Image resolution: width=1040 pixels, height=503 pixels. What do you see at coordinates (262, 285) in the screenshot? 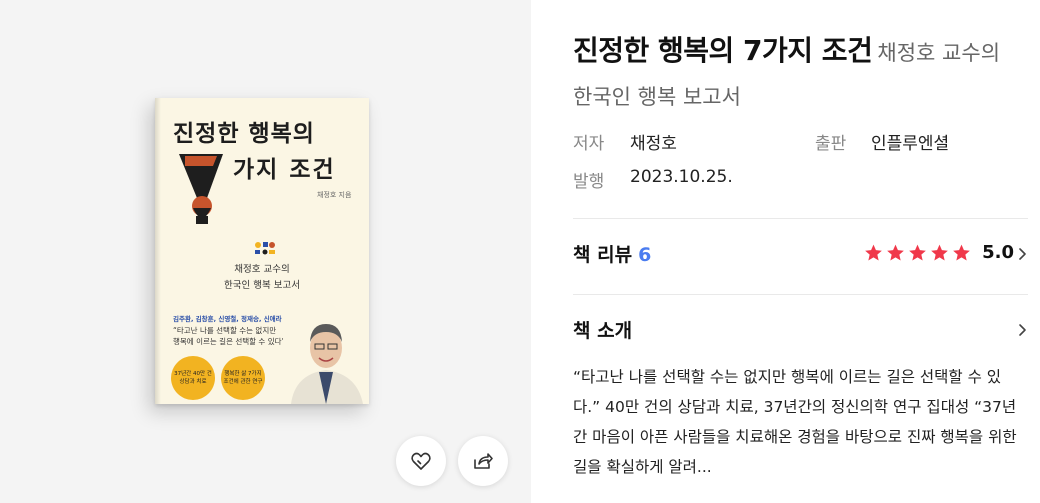
I see `cover-subtitle-line2: 한국인 행복 보고서` at bounding box center [262, 285].